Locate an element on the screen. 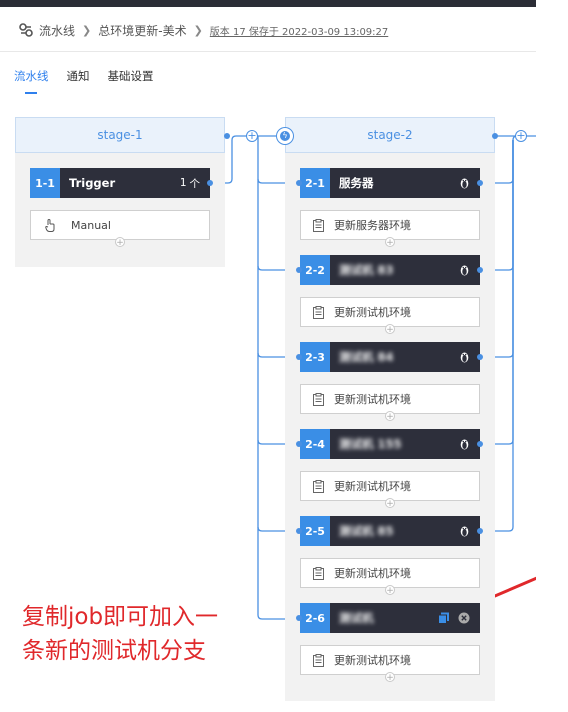 This screenshot has width=568, height=712. job-name: 测试机 155 is located at coordinates (370, 444).